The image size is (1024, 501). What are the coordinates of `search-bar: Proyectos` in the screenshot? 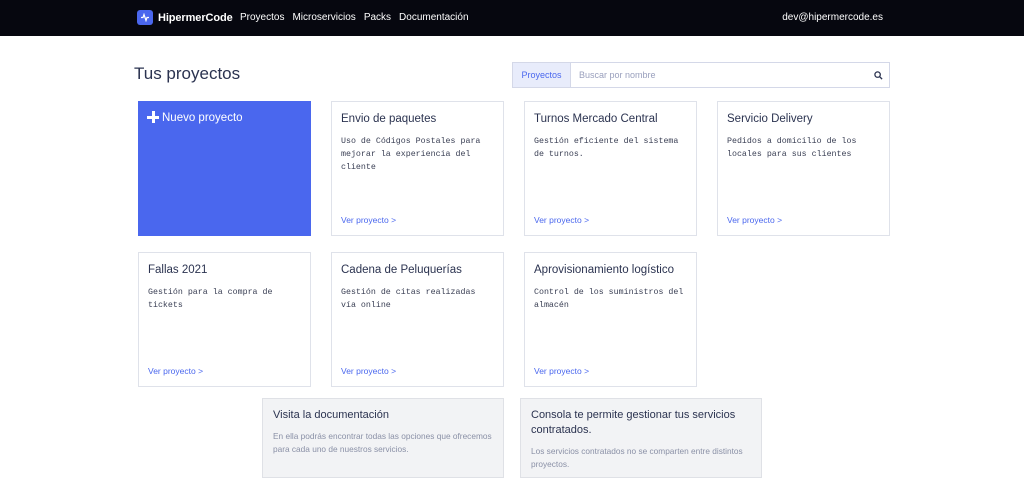 It's located at (701, 75).